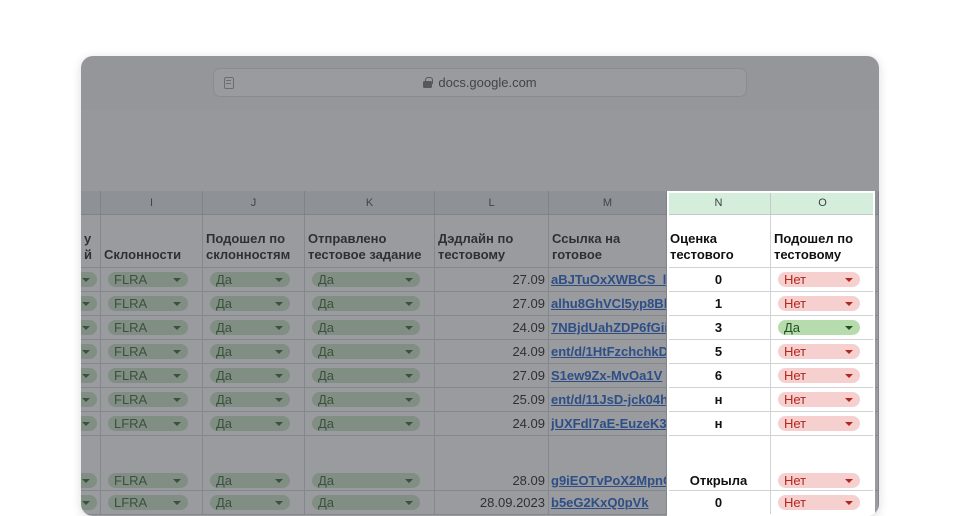 This screenshot has height=516, width=960. What do you see at coordinates (608, 463) in the screenshot?
I see `cell-m: g9iEOTvPoX2MpnC` at bounding box center [608, 463].